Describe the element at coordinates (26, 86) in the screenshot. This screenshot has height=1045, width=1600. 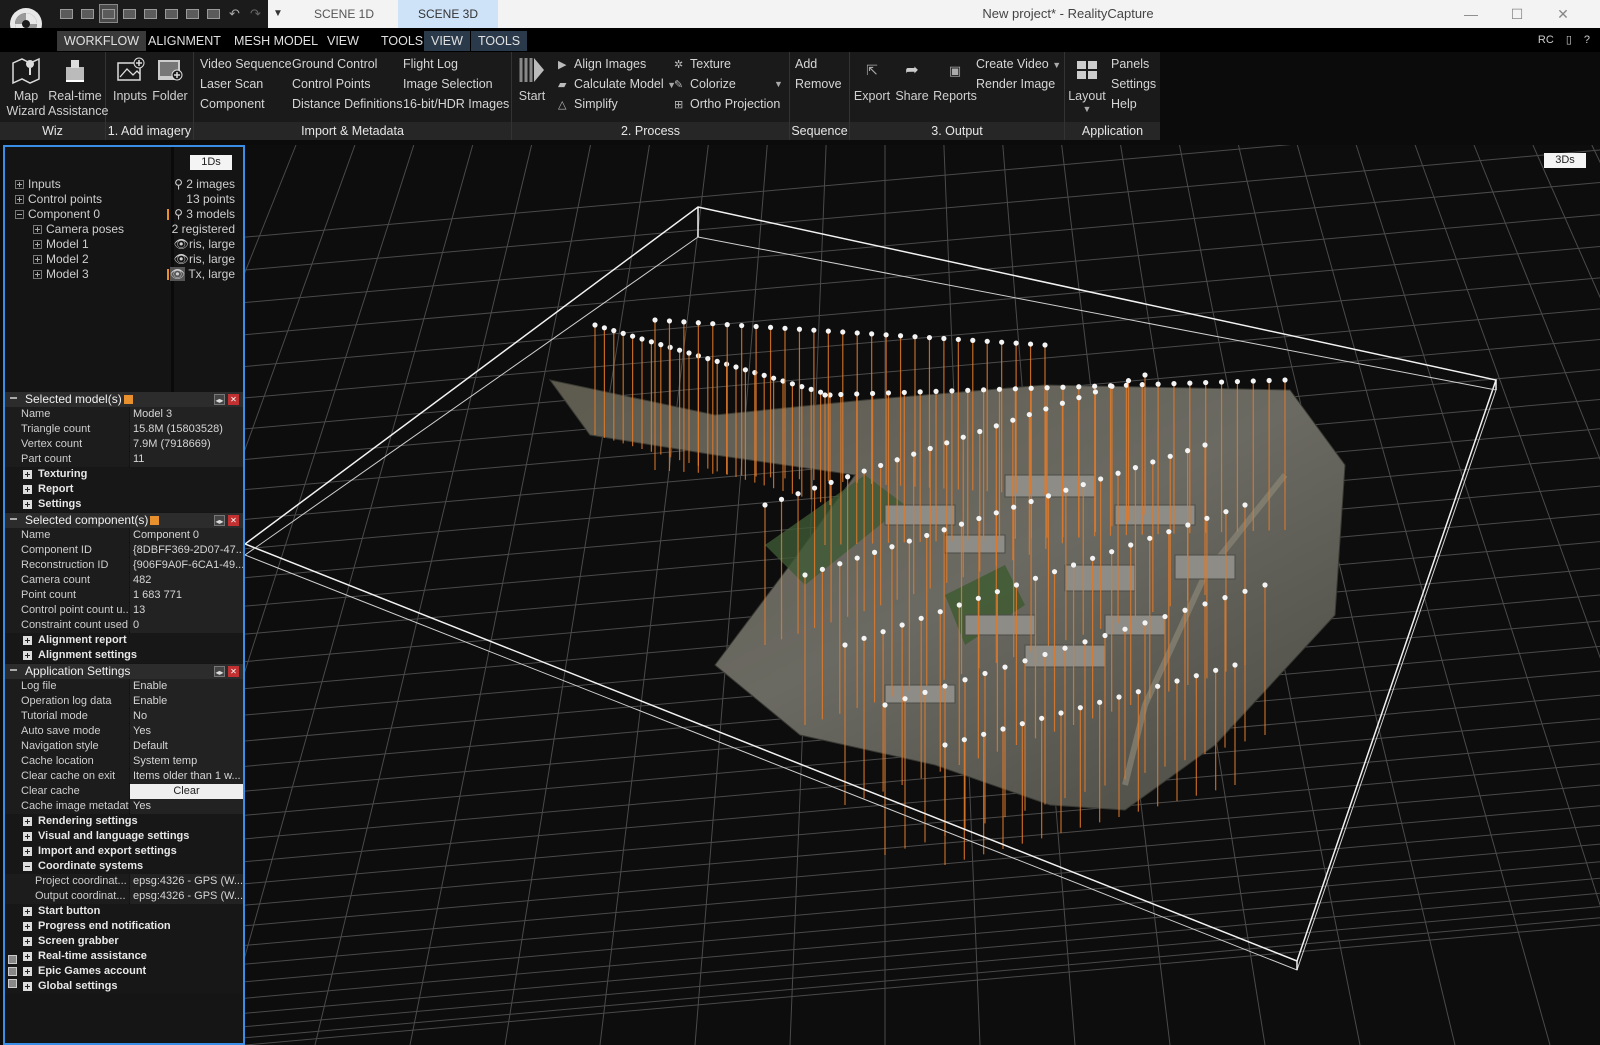
I see `map-wizard-button: Map Wizard` at that location.